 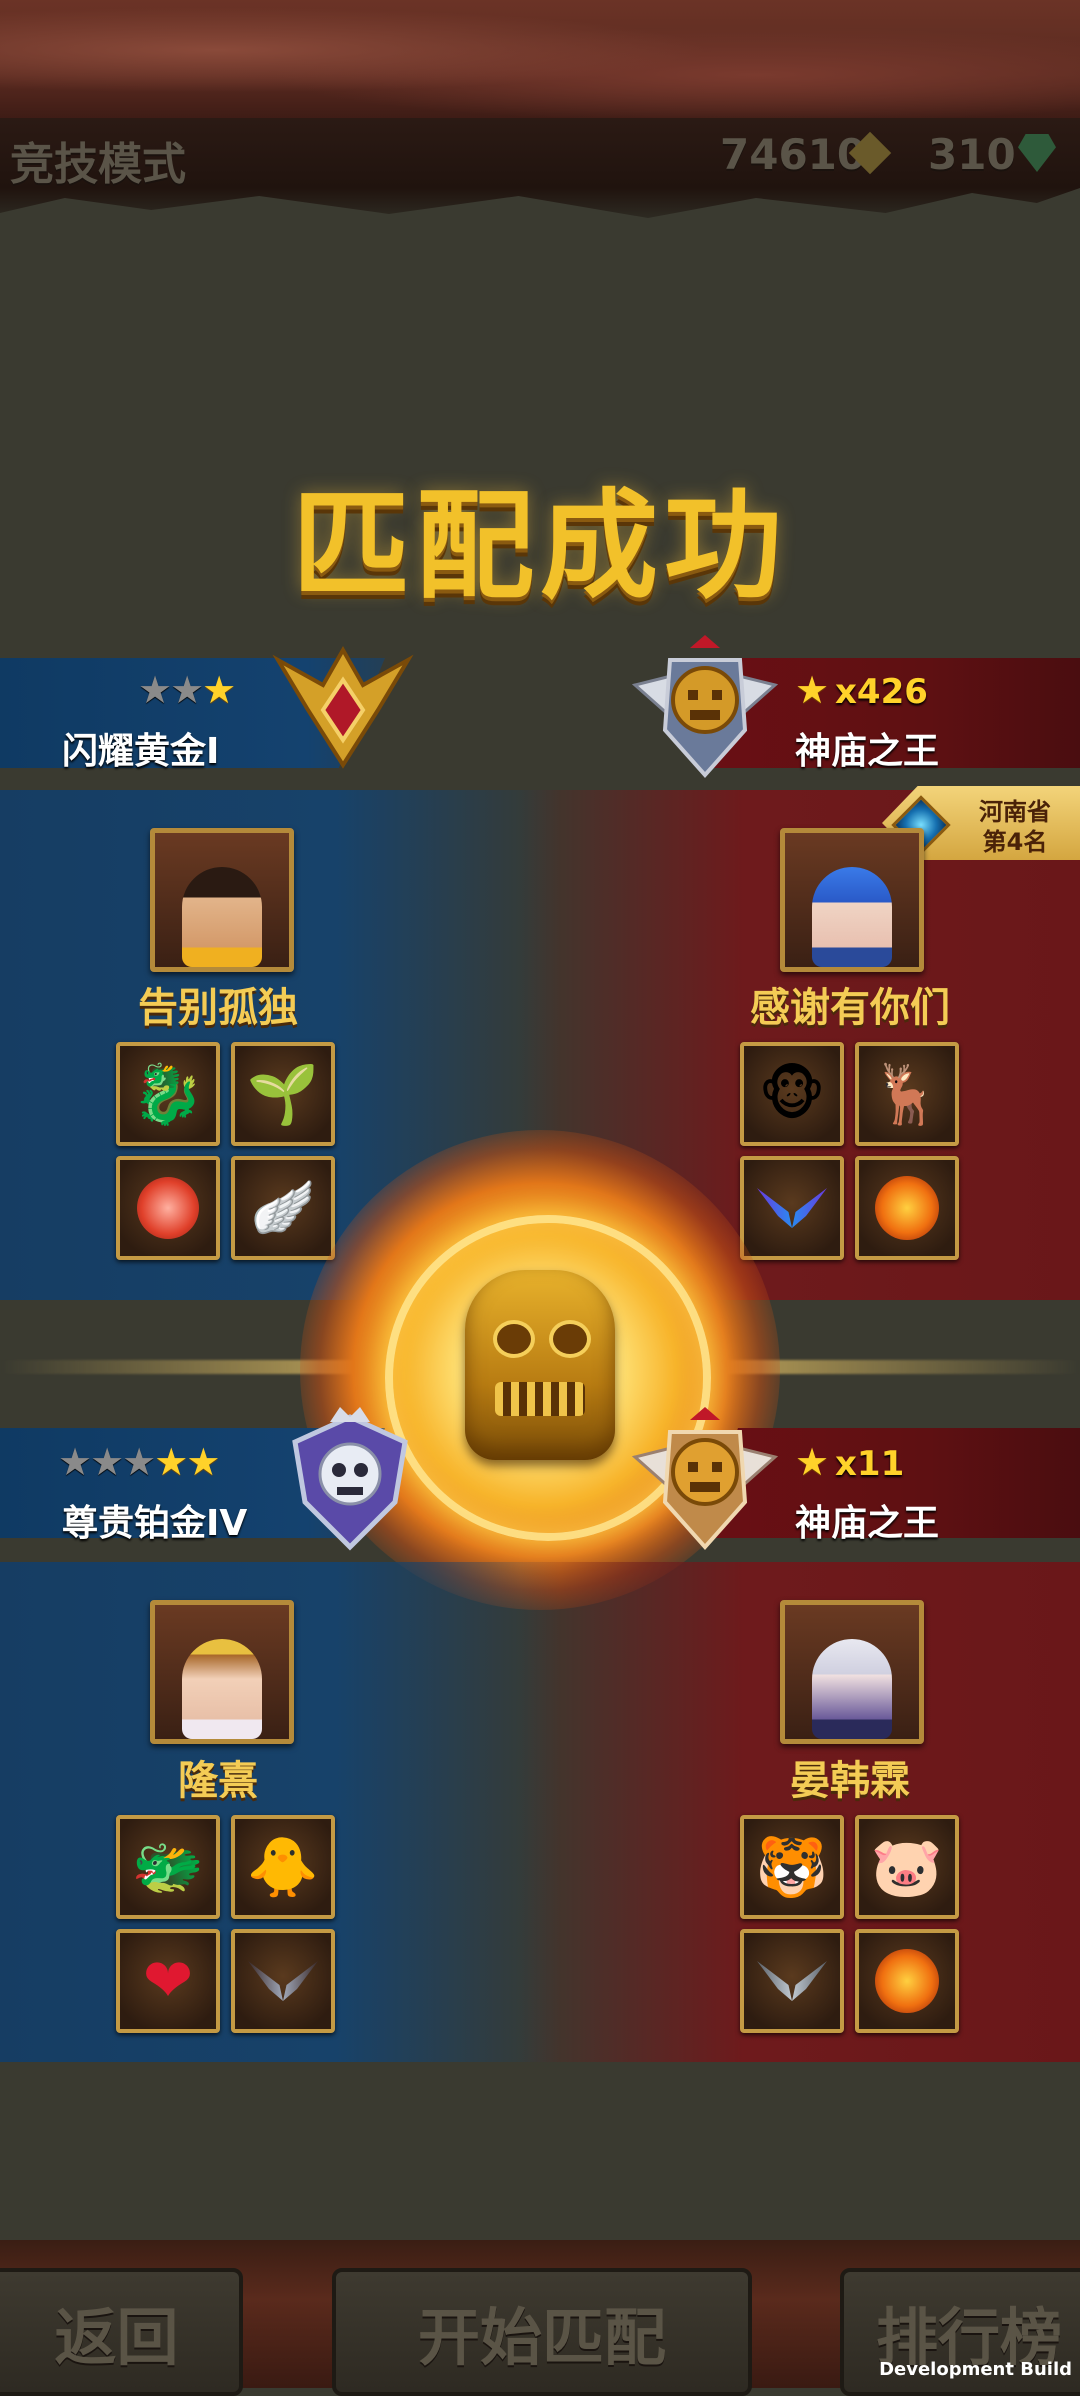 What do you see at coordinates (168, 1208) in the screenshot?
I see `pink-orb-icon` at bounding box center [168, 1208].